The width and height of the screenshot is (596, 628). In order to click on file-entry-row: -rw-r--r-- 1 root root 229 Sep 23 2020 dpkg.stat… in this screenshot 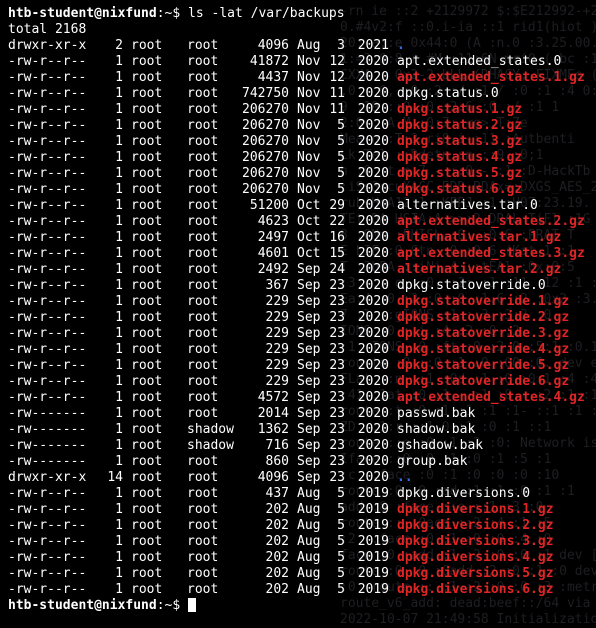, I will do `click(300, 350)`.